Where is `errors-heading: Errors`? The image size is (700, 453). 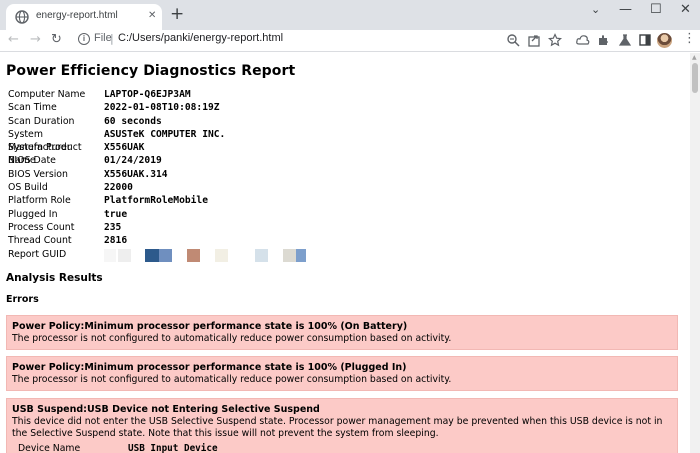 errors-heading: Errors is located at coordinates (22, 299).